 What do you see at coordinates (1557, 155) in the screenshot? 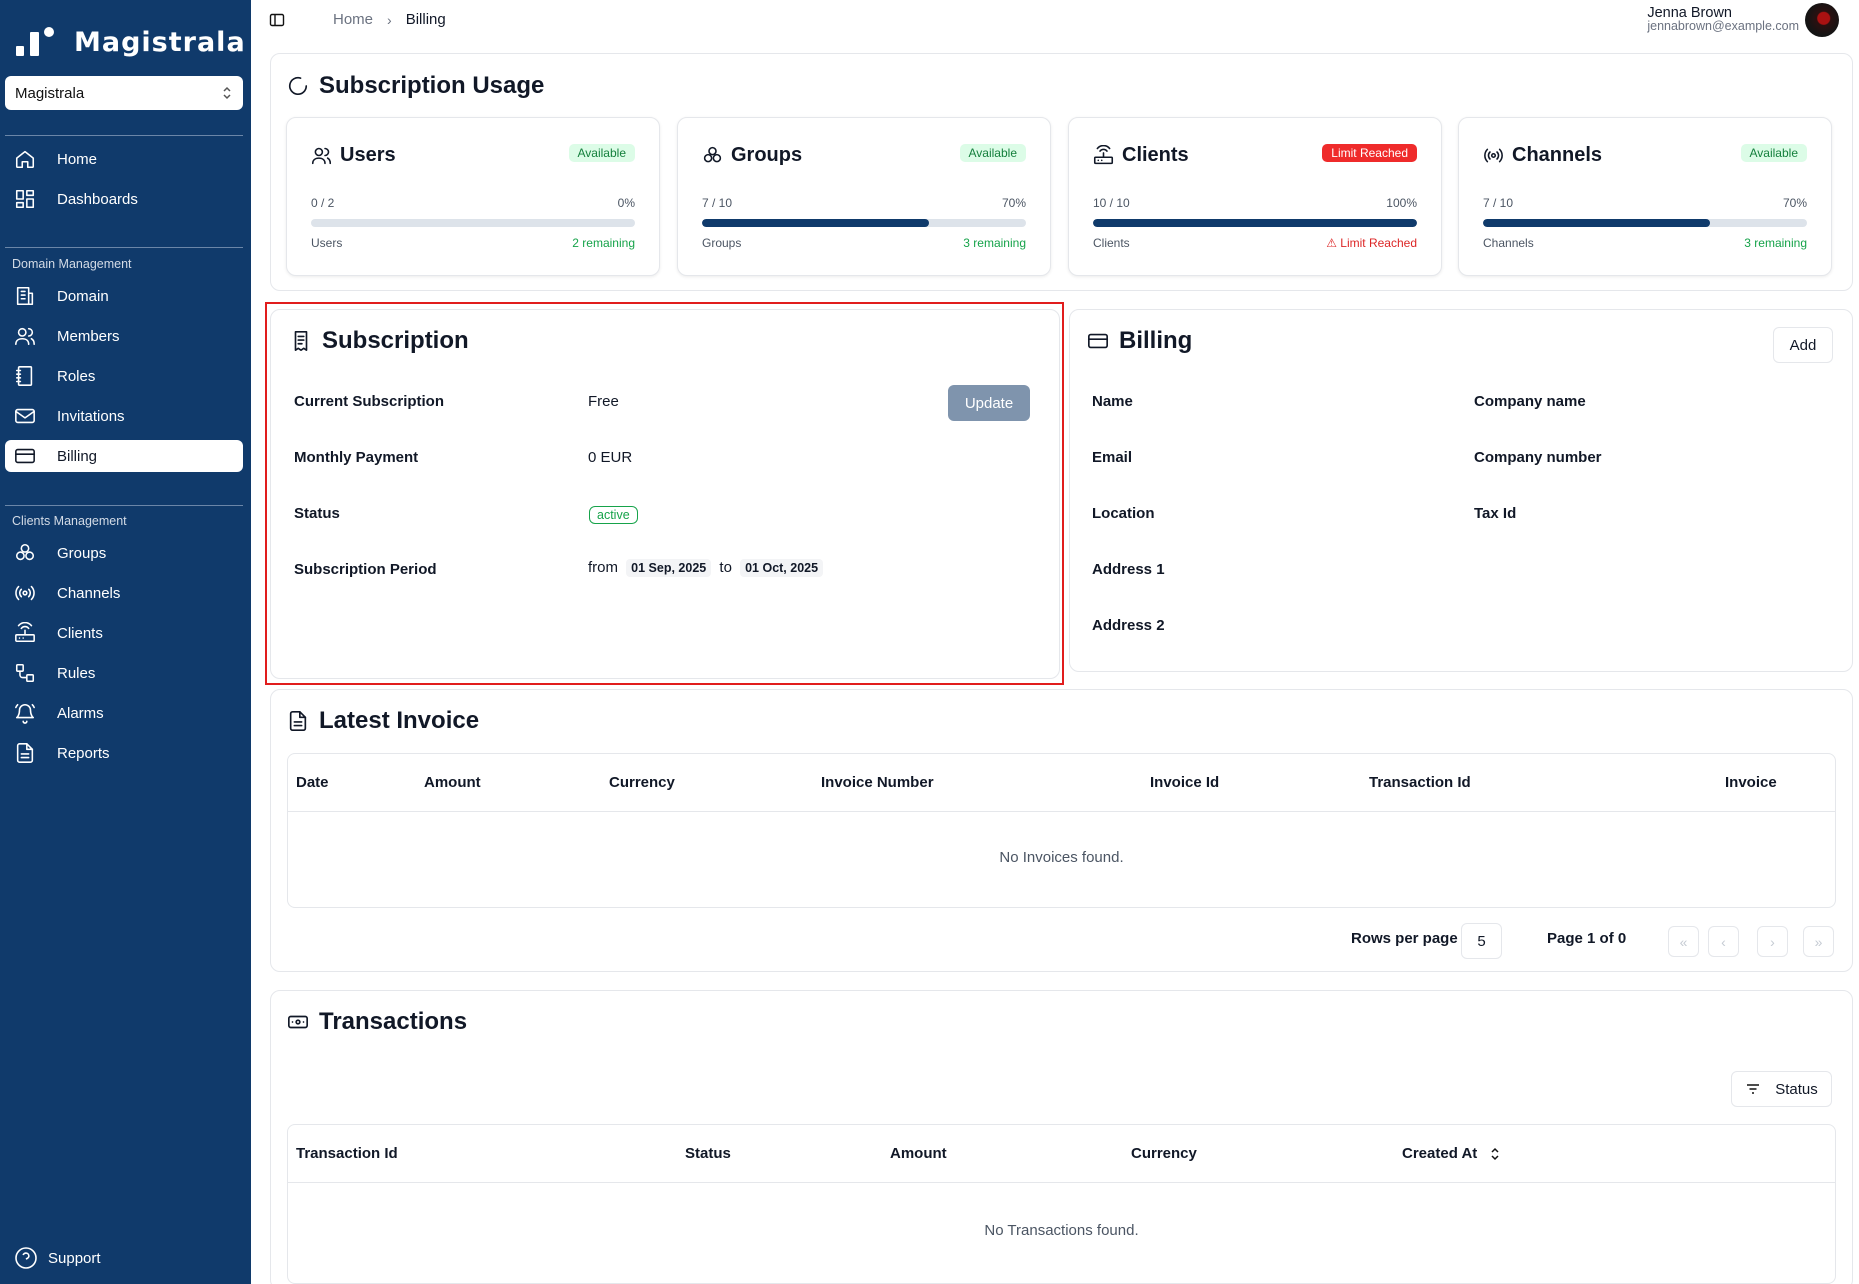
I see `usage-title-text: Channels` at bounding box center [1557, 155].